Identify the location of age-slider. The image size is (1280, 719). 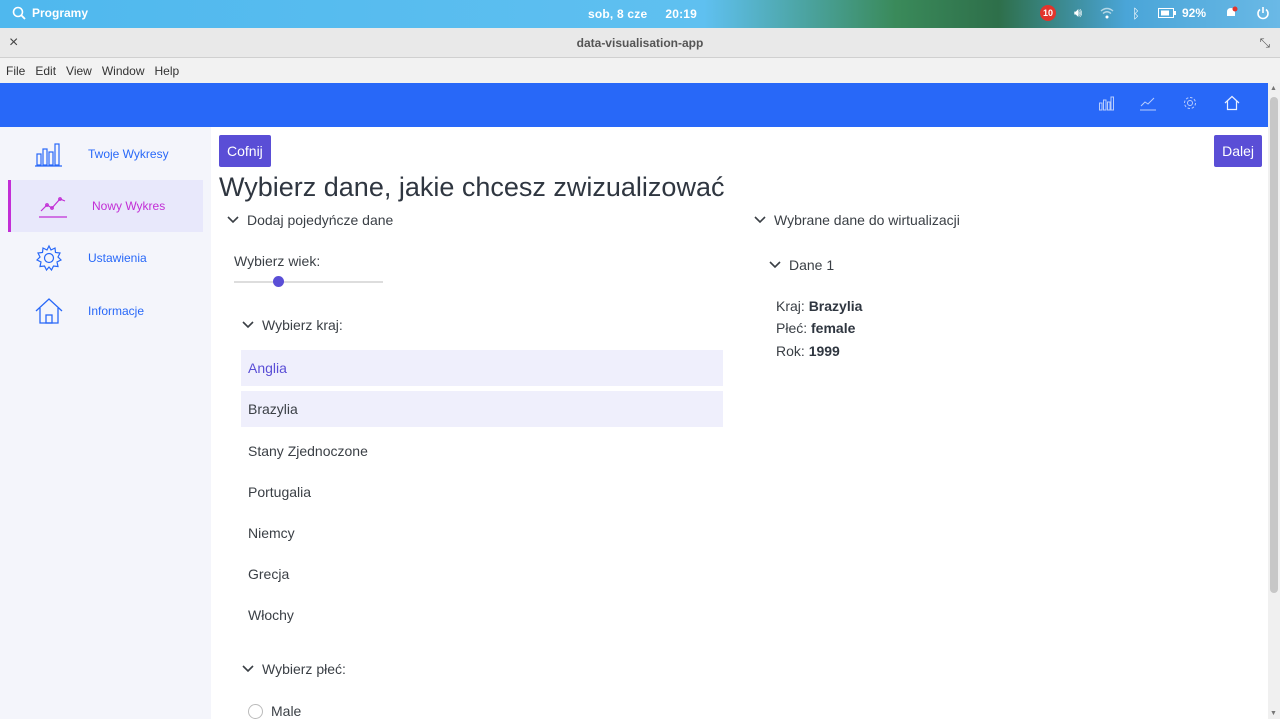
(308, 281).